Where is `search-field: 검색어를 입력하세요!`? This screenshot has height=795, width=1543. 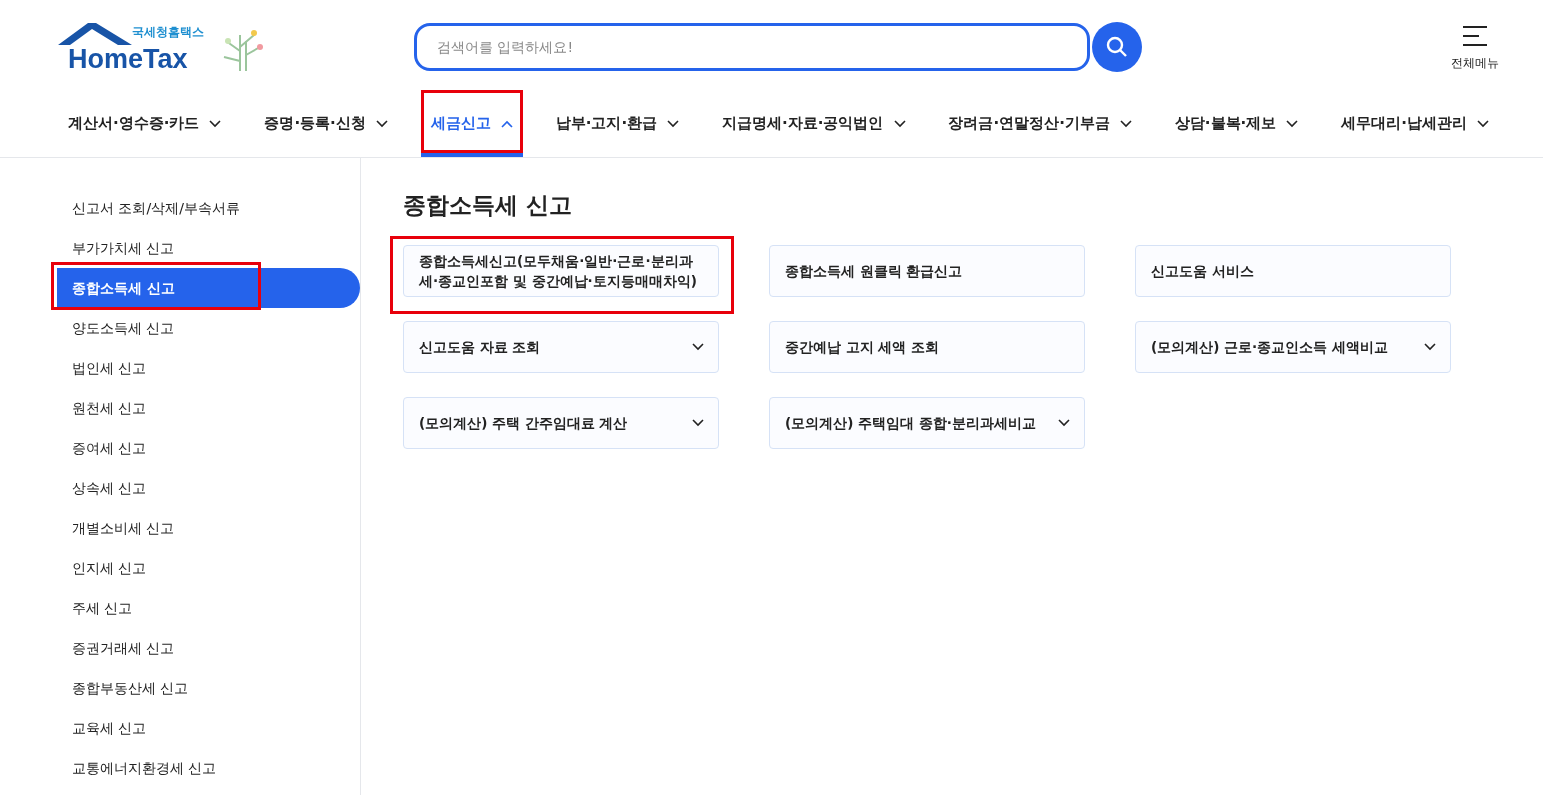
search-field: 검색어를 입력하세요! is located at coordinates (752, 47).